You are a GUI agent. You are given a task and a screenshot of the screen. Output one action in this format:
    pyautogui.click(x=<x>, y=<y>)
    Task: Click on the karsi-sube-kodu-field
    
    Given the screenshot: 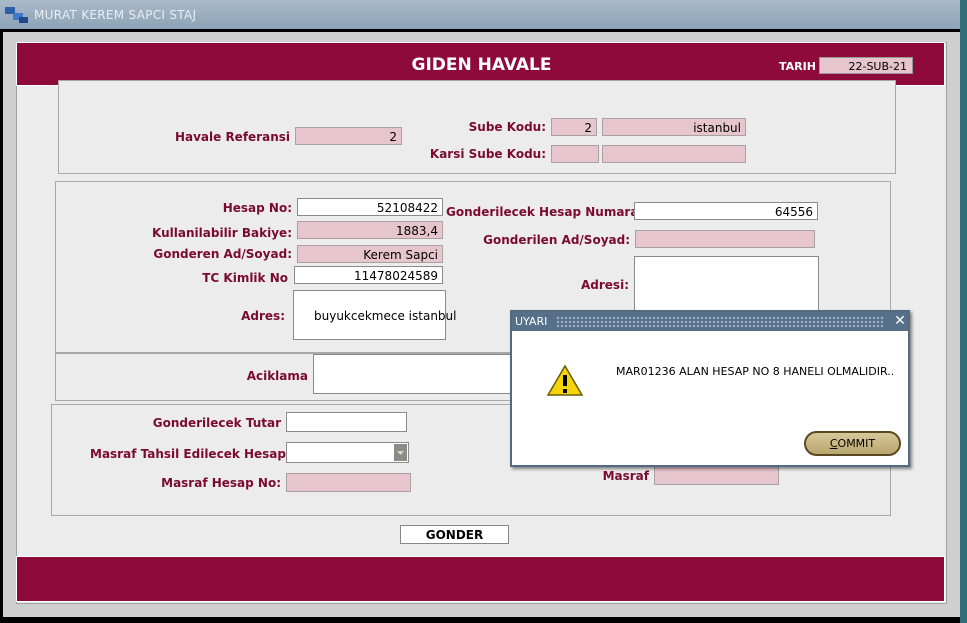 What is the action you would take?
    pyautogui.click(x=575, y=154)
    